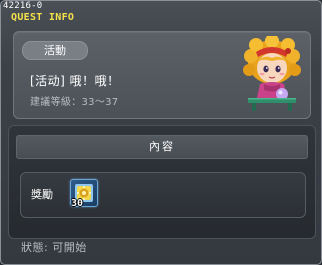 This screenshot has width=322, height=265. Describe the element at coordinates (161, 13) in the screenshot. I see `window-header: 42216-0 QUEST INFO` at that location.